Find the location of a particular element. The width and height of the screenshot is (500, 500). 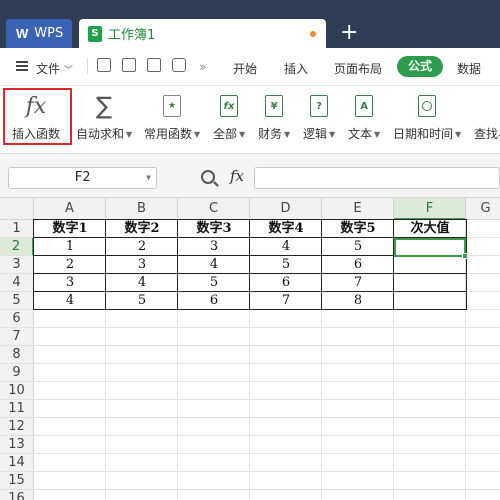

finance-button: ¥ 财务 ▼ is located at coordinates (274, 120).